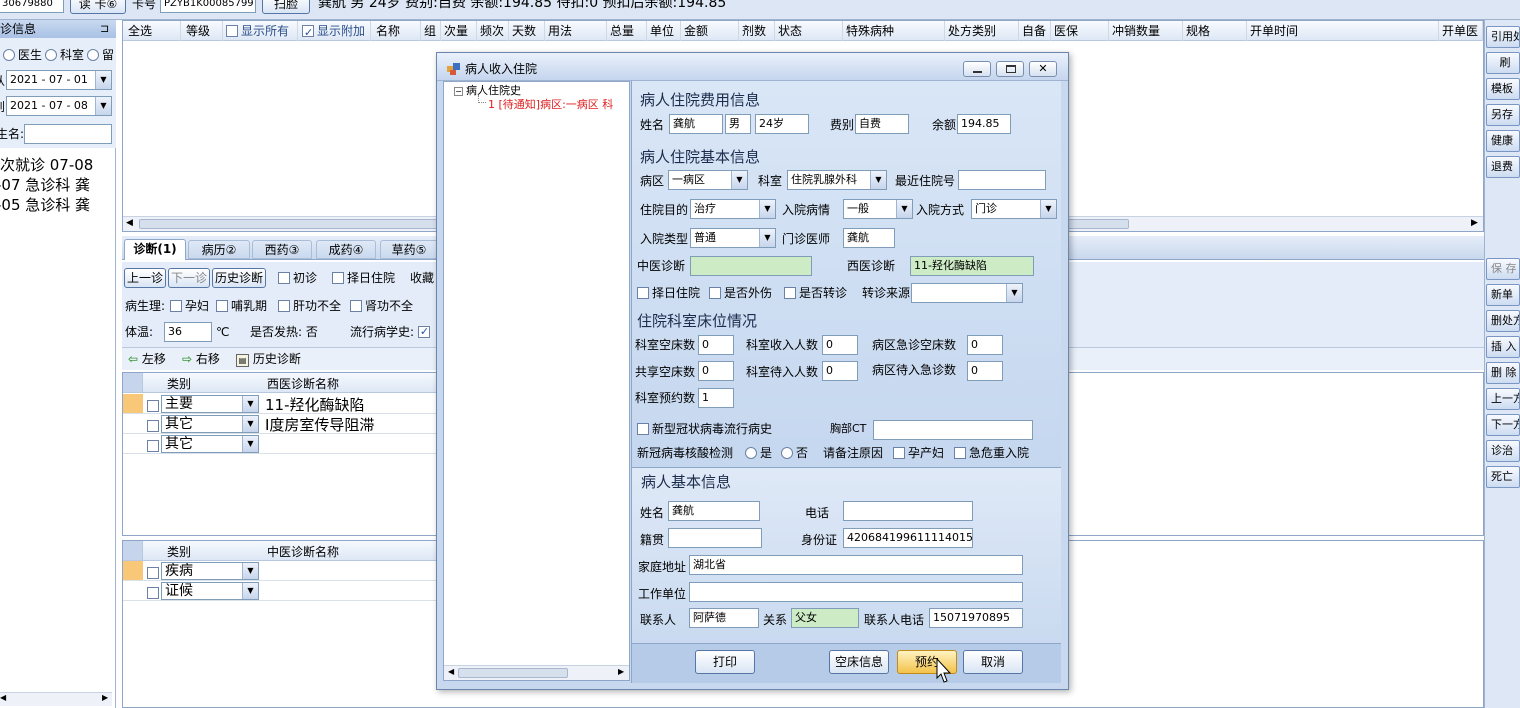 This screenshot has height=708, width=1520. What do you see at coordinates (45, 205) in the screenshot?
I see `visit-item: -05 急诊科 龚` at bounding box center [45, 205].